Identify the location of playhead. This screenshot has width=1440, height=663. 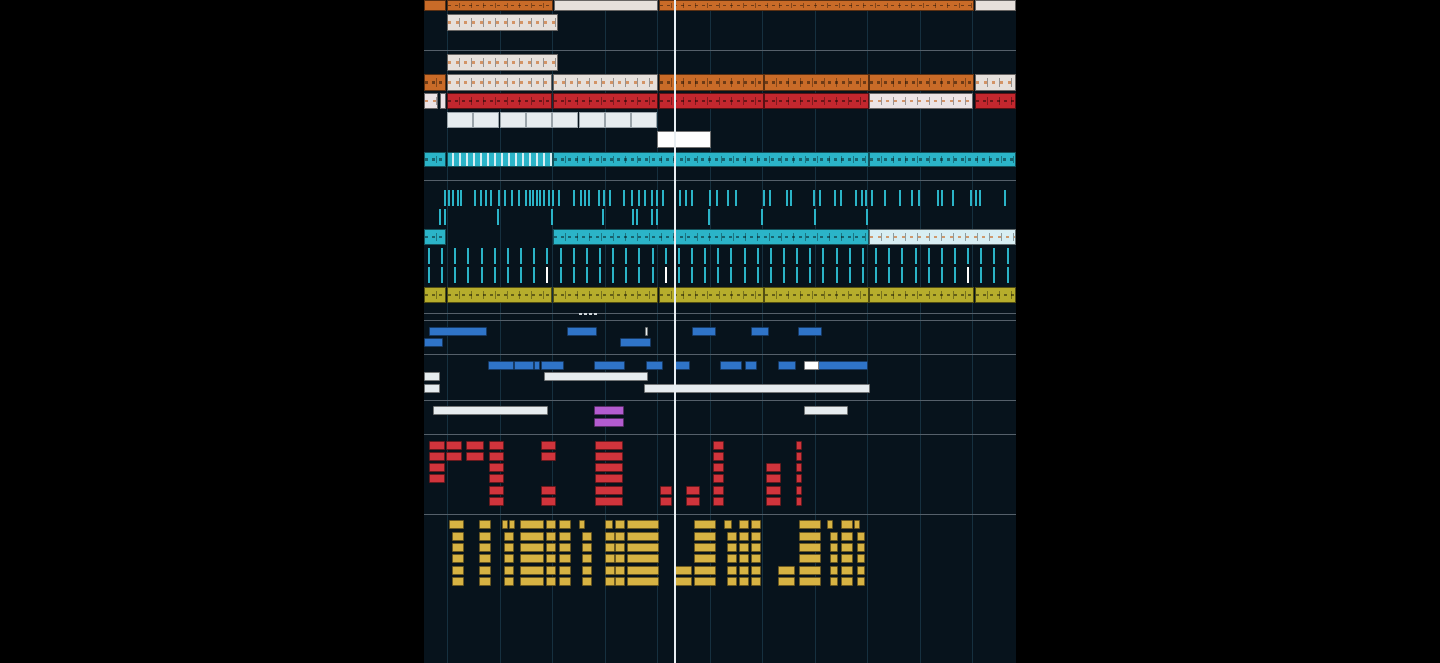
(675, 331).